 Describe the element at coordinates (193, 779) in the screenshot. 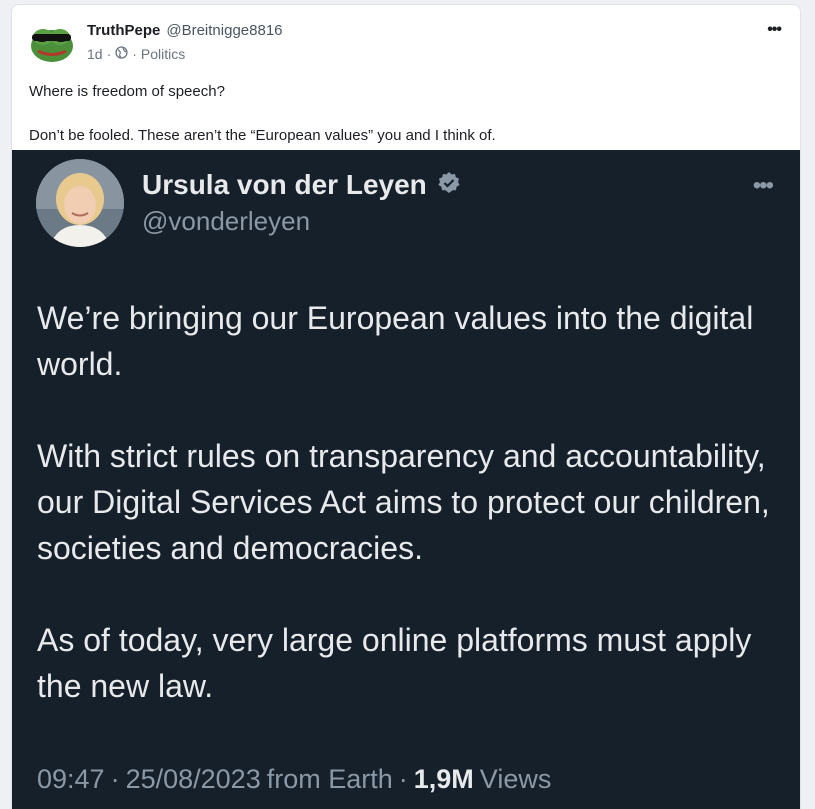

I see `tweet-date: 25/08/2023` at that location.